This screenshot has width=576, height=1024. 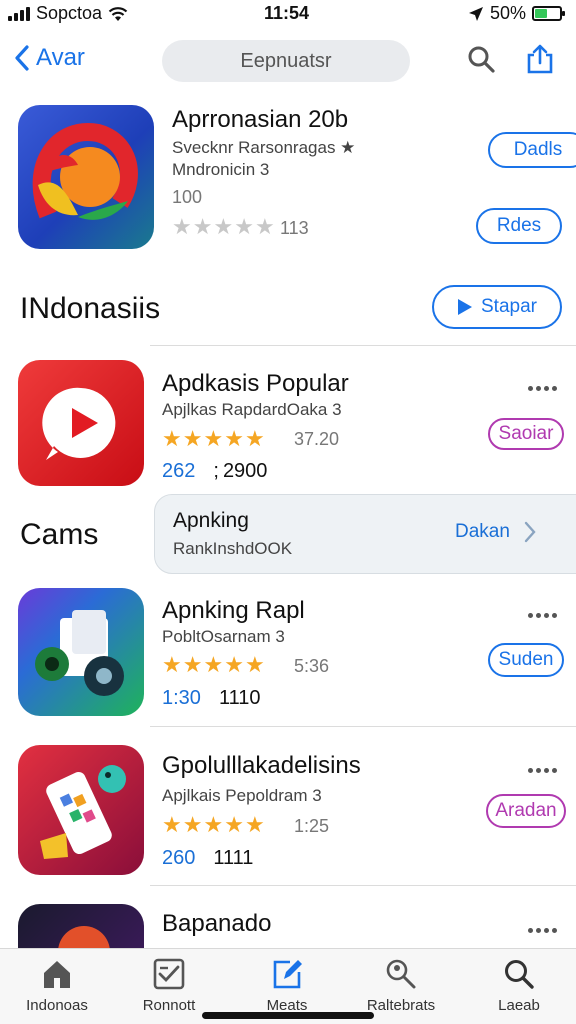 I want to click on play-button: Stapar, so click(x=497, y=307).